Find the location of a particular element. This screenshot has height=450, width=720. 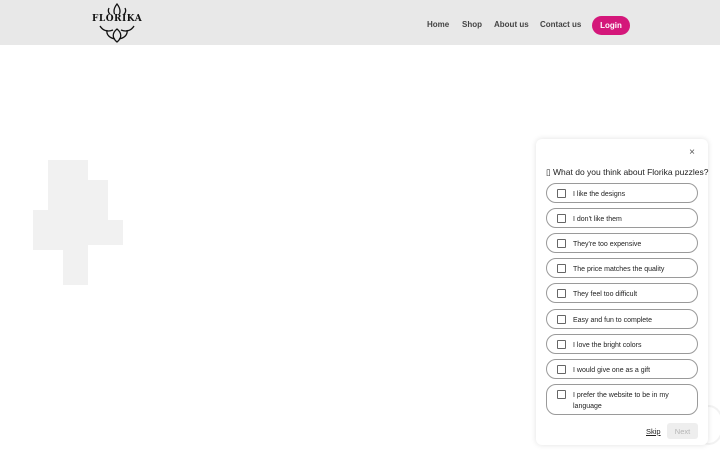

option-bright-colors: I love the bright colors is located at coordinates (622, 344).